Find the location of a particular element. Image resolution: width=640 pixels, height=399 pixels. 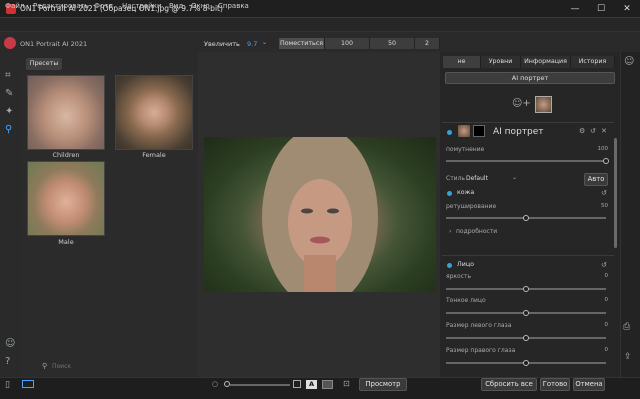

right-panel-scrollbar is located at coordinates (615, 193).